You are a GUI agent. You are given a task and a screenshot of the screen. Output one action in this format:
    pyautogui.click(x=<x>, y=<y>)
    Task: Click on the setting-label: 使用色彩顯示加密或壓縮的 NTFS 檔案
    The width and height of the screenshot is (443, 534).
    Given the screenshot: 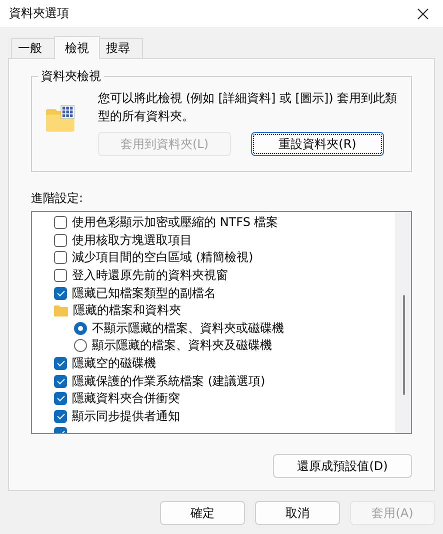 What is the action you would take?
    pyautogui.click(x=175, y=223)
    